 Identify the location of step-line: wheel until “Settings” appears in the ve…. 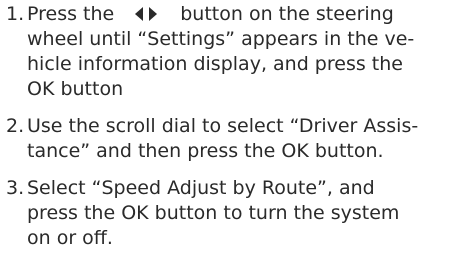
(221, 39).